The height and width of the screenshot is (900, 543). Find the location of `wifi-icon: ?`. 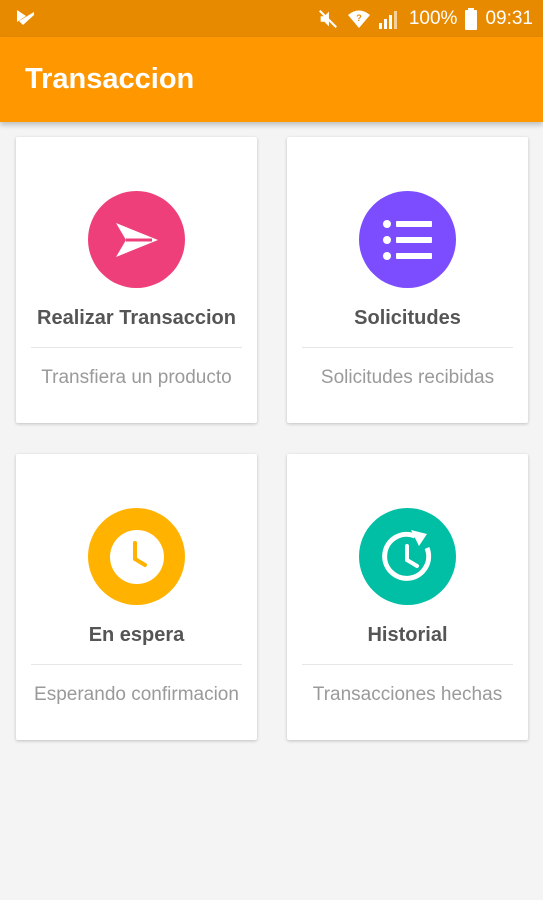

wifi-icon: ? is located at coordinates (359, 19).